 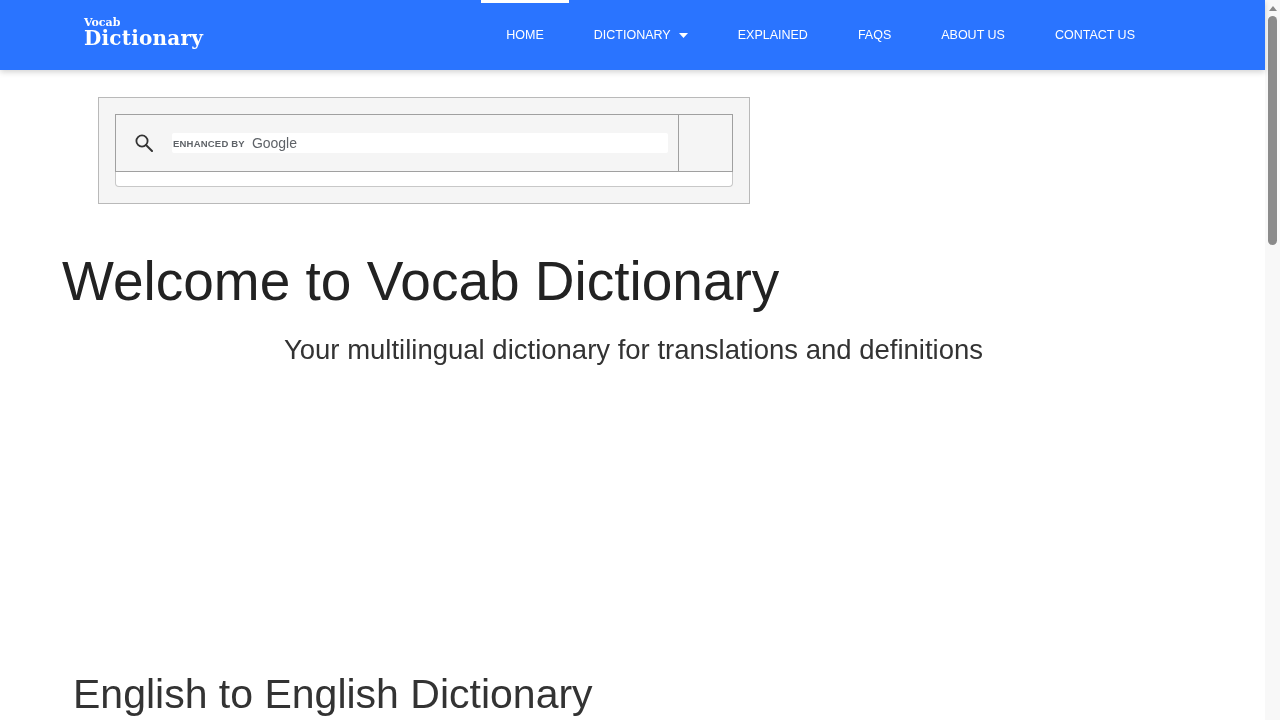 I want to click on section-heading: English to English Dictionary, so click(x=333, y=694).